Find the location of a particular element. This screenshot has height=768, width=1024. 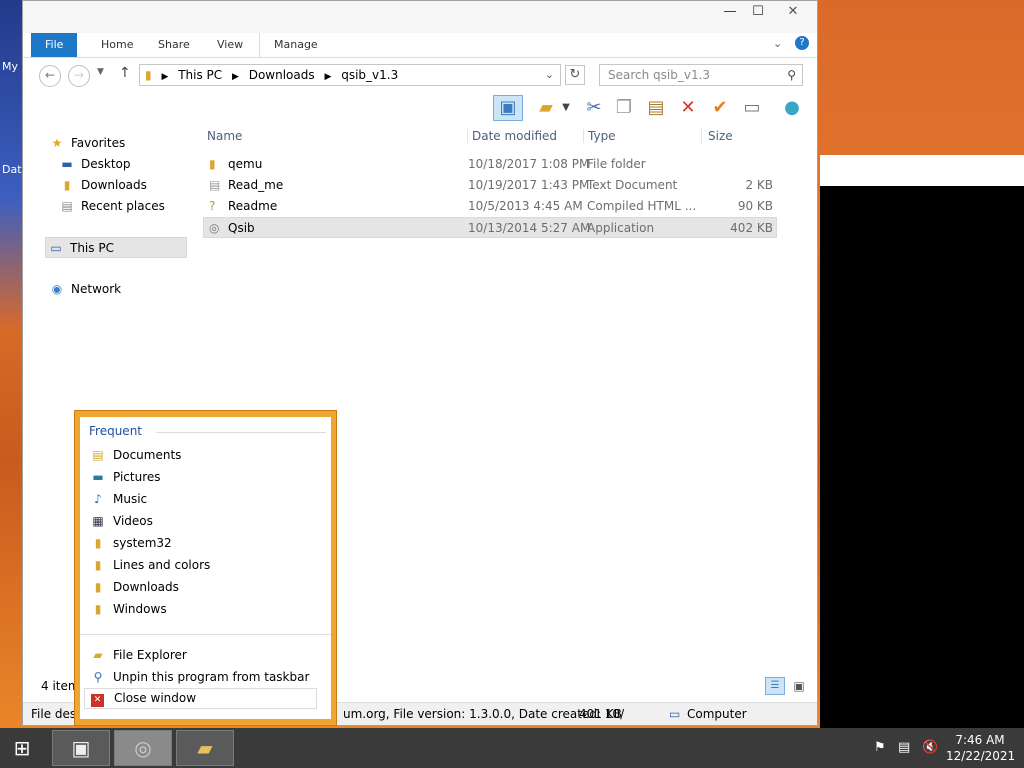

delete-icon: ✕ is located at coordinates (688, 108).